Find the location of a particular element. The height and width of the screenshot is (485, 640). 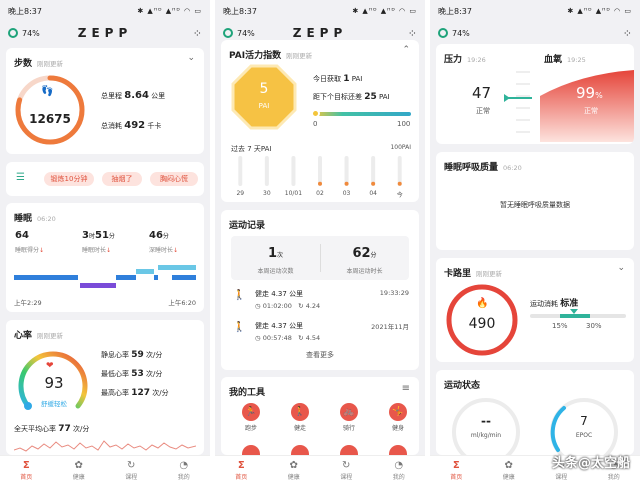

filter-icon: ≡ is located at coordinates (406, 388).